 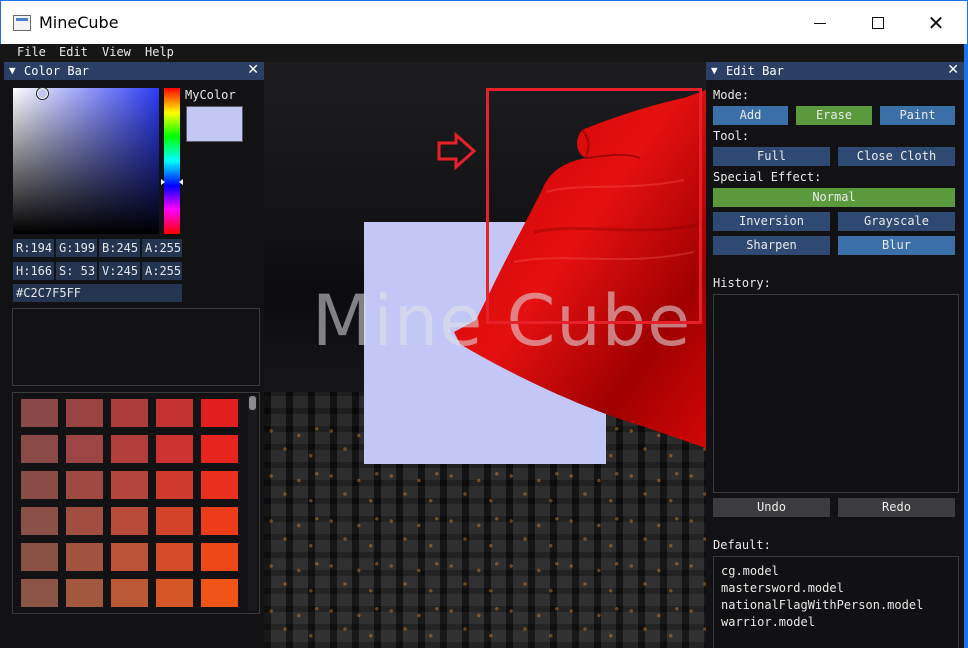 I want to click on title-bar: MineCube ✕, so click(x=484, y=22).